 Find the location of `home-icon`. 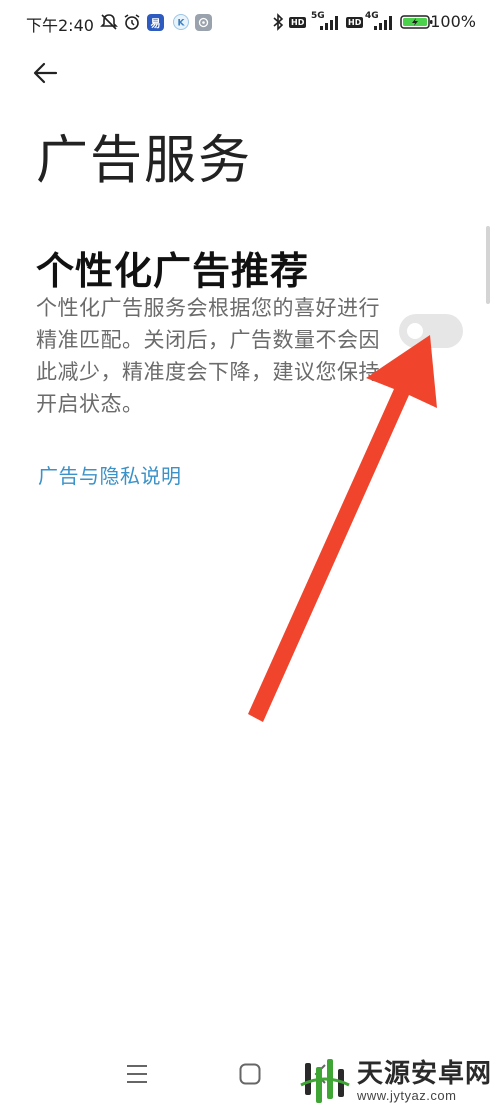

home-icon is located at coordinates (250, 1074).